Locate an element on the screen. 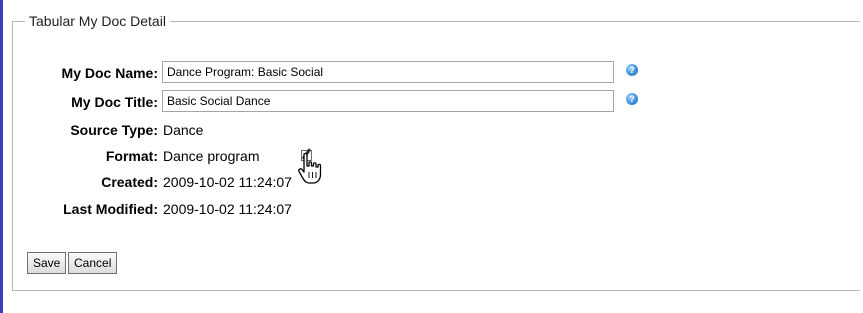 The width and height of the screenshot is (863, 313). hand-pointer-icon is located at coordinates (310, 168).